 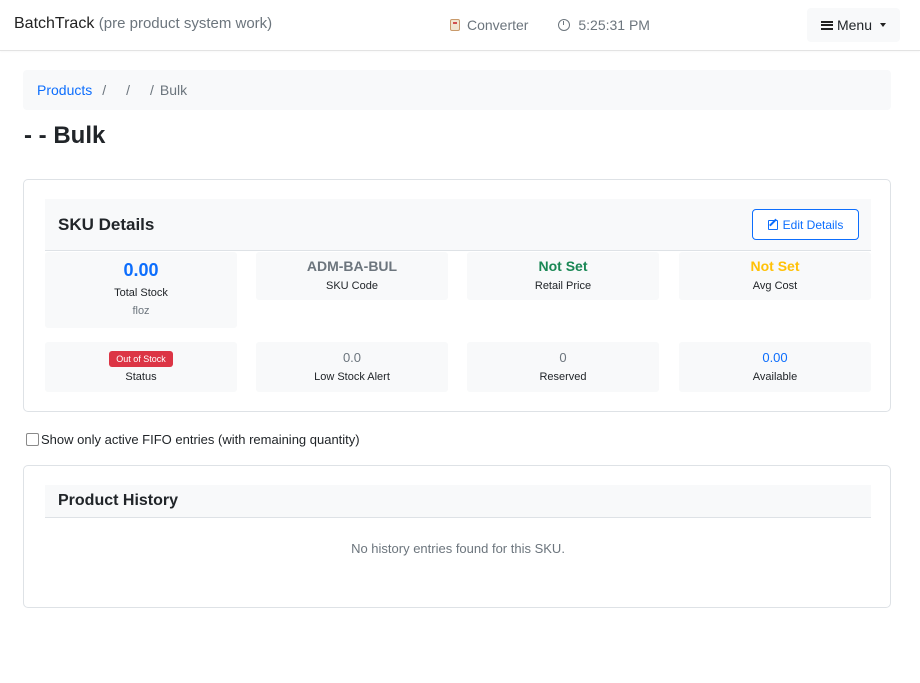 What do you see at coordinates (352, 286) in the screenshot?
I see `sku-code-label: SKU Code` at bounding box center [352, 286].